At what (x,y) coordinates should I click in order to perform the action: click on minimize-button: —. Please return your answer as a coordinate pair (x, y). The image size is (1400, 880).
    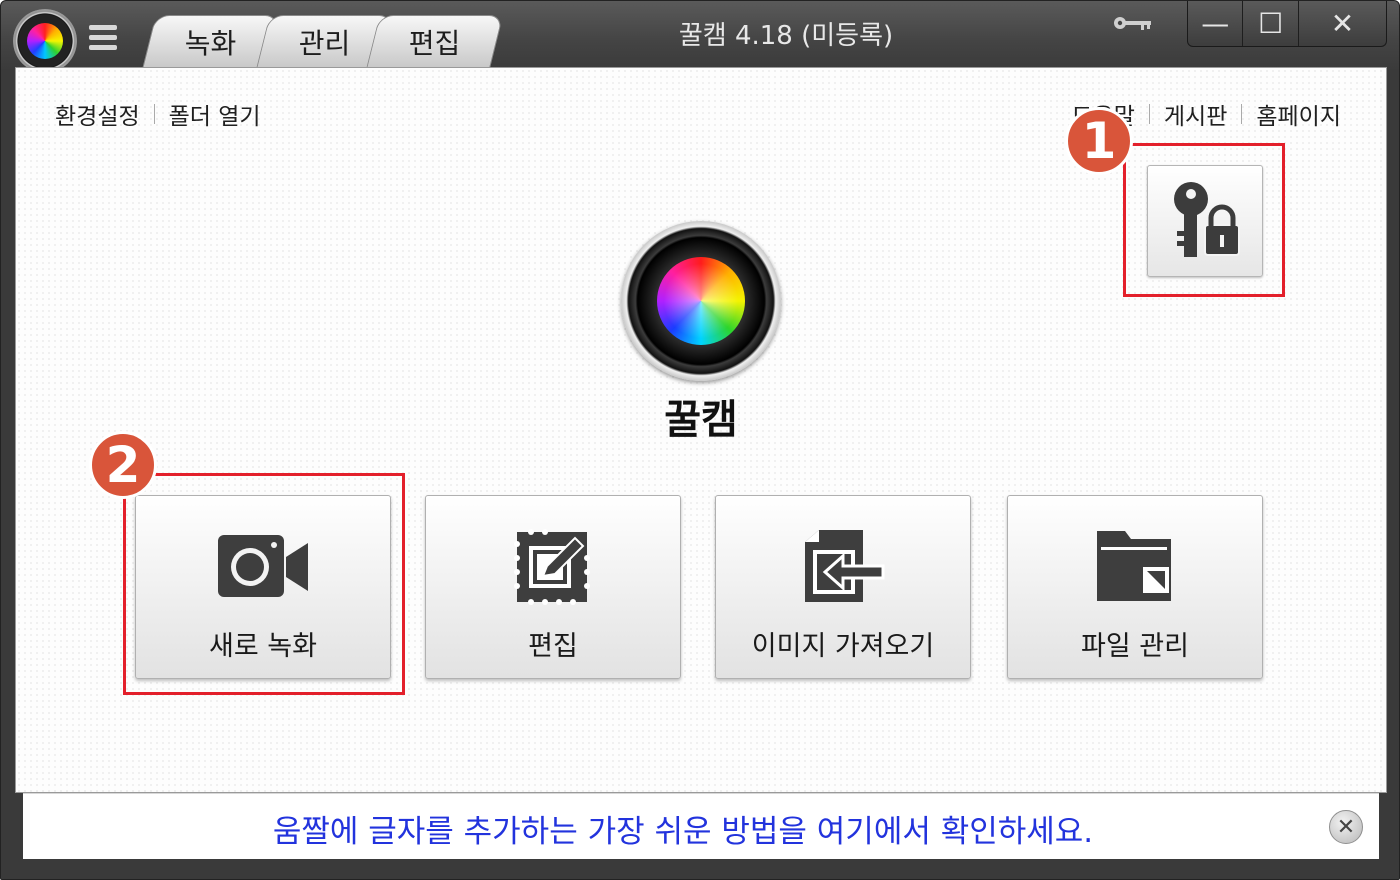
    Looking at the image, I should click on (1216, 23).